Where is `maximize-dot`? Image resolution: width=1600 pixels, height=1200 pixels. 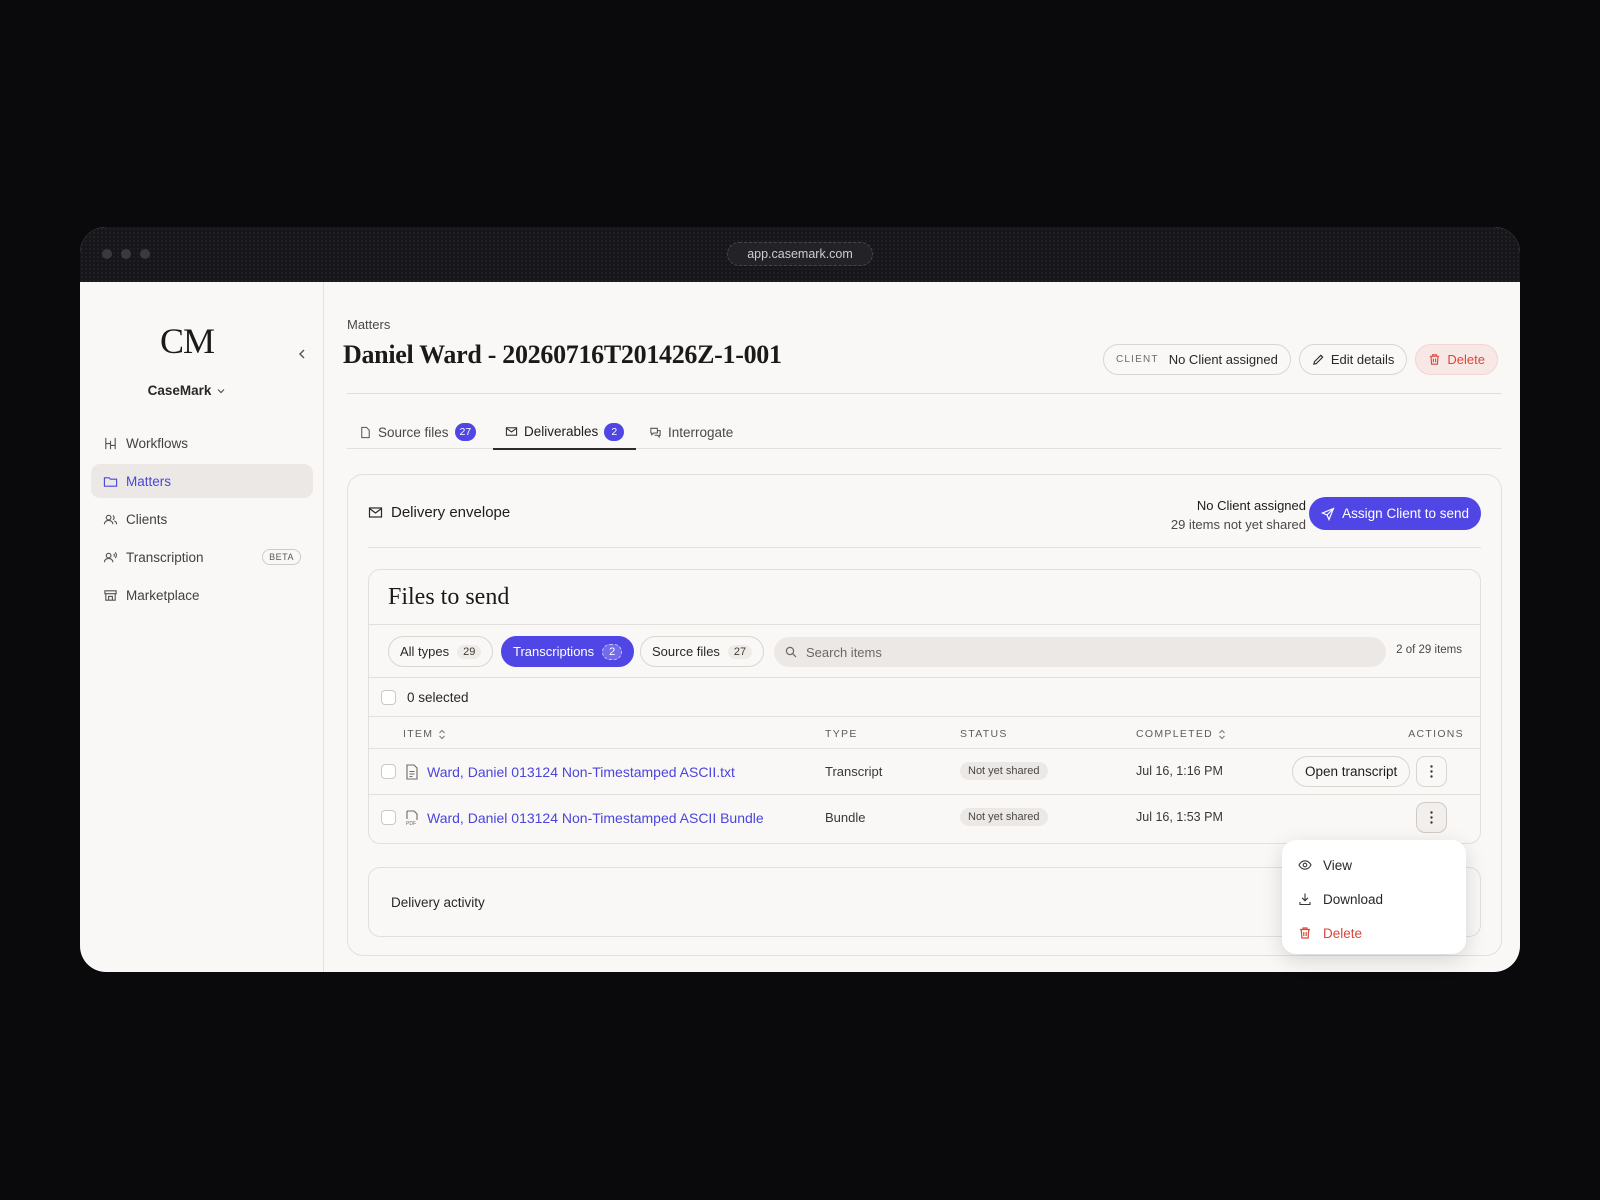
maximize-dot is located at coordinates (145, 254).